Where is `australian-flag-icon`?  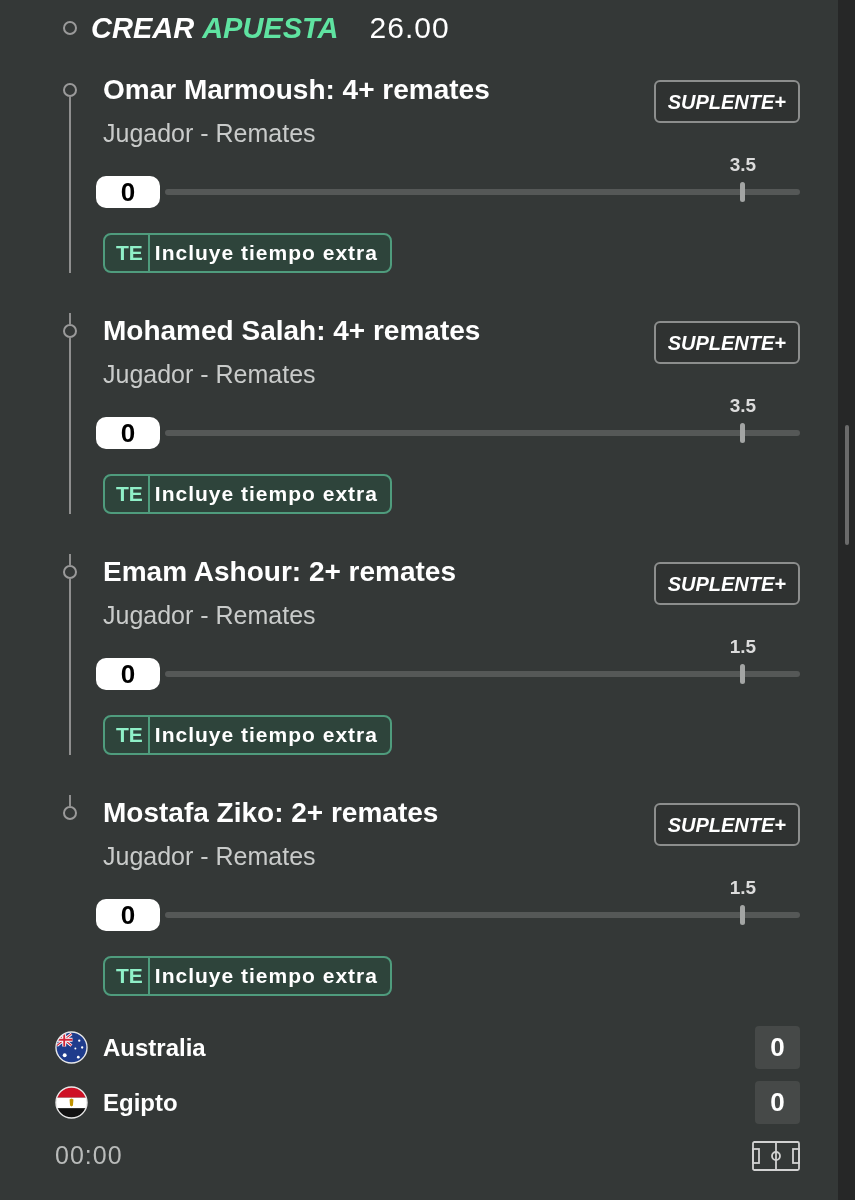 australian-flag-icon is located at coordinates (71, 1047).